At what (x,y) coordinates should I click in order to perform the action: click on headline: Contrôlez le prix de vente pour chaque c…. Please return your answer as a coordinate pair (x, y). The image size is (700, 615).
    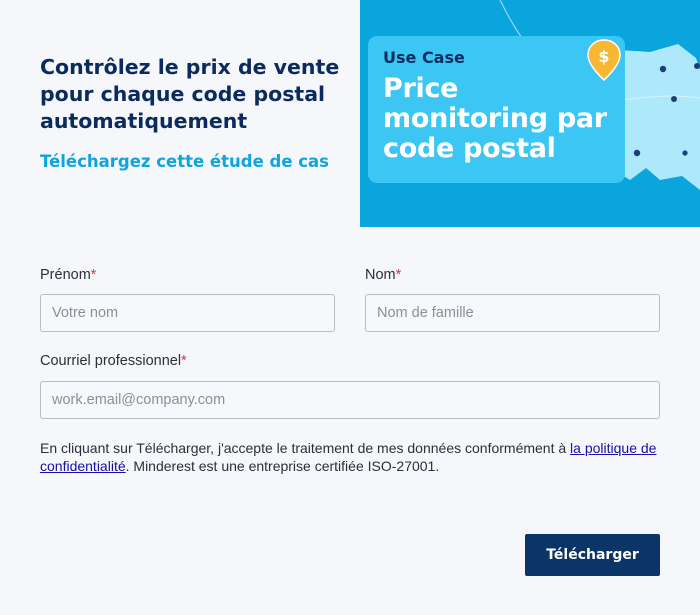
    Looking at the image, I should click on (190, 94).